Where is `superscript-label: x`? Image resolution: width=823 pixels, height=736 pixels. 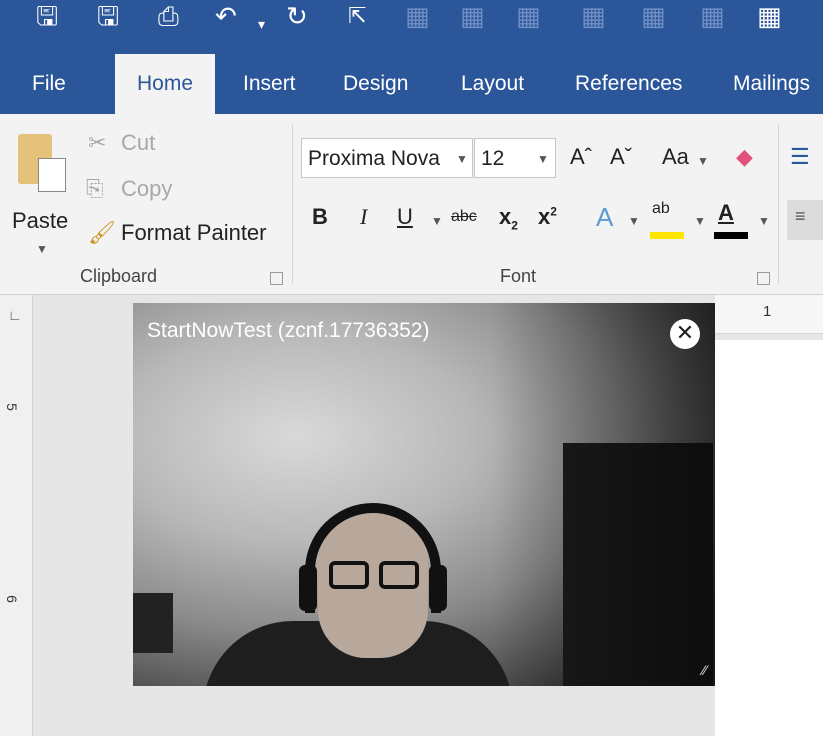
superscript-label: x is located at coordinates (544, 216).